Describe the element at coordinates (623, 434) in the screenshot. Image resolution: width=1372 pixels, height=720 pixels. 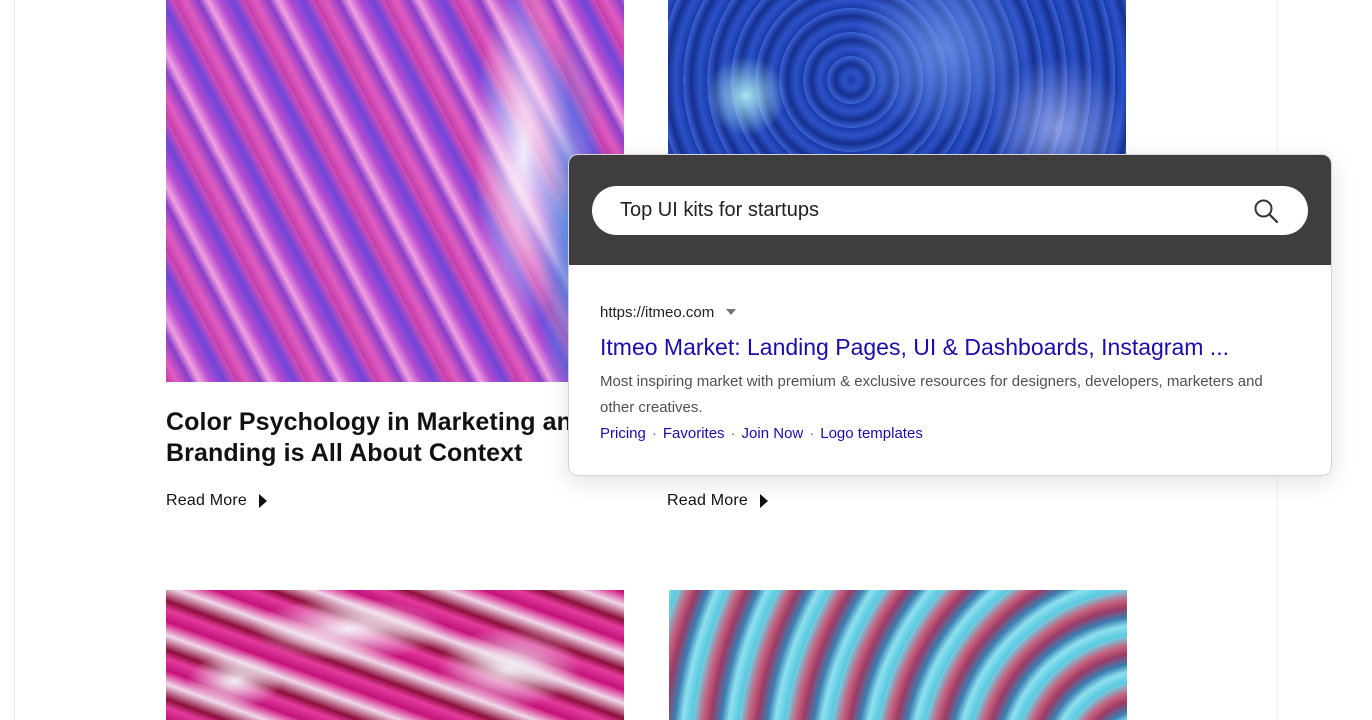
I see `sitelink-pricing: Pricing` at that location.